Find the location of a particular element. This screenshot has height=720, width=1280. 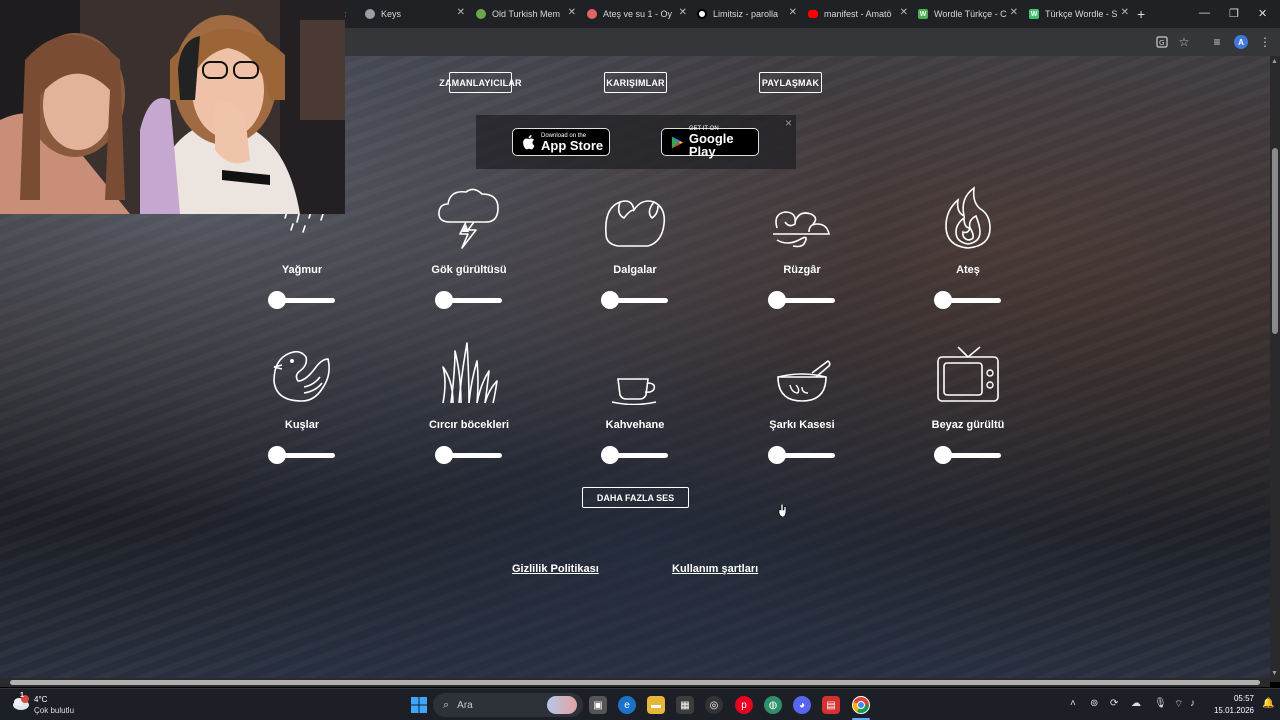

vertical-scroll-thumb is located at coordinates (1275, 241).